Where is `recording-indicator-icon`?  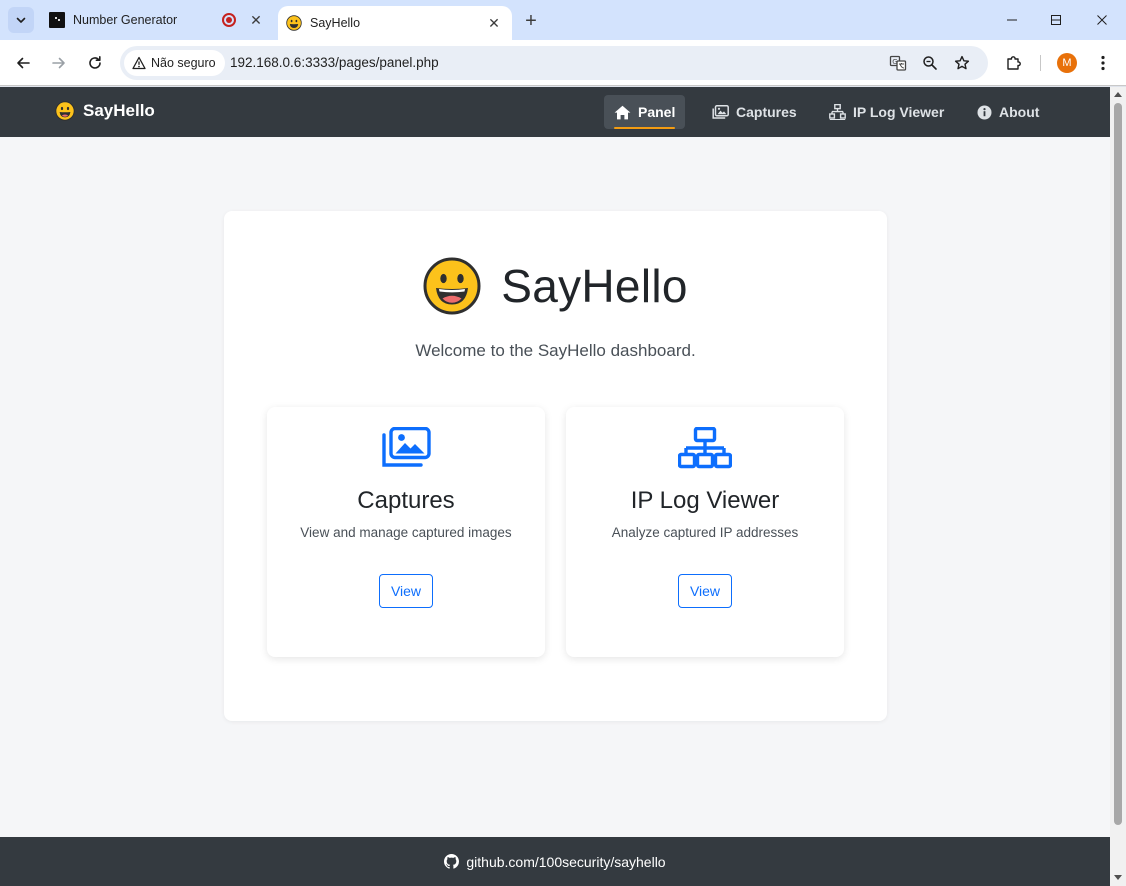
recording-indicator-icon is located at coordinates (229, 20).